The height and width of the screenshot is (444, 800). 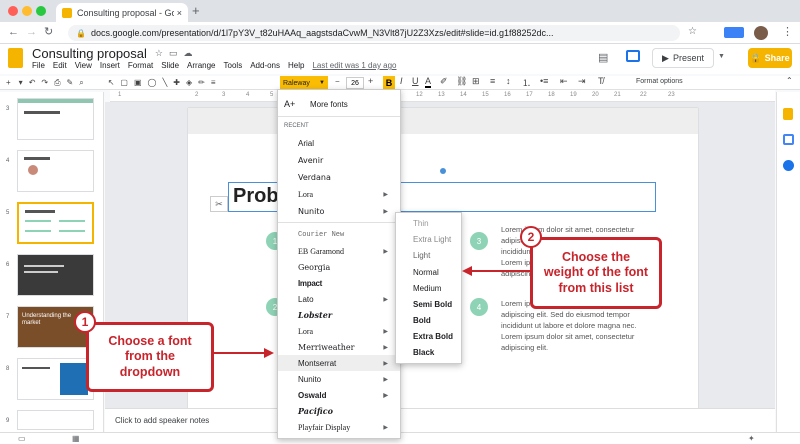 What do you see at coordinates (531, 237) in the screenshot?
I see `callout-2-badge: 2` at bounding box center [531, 237].